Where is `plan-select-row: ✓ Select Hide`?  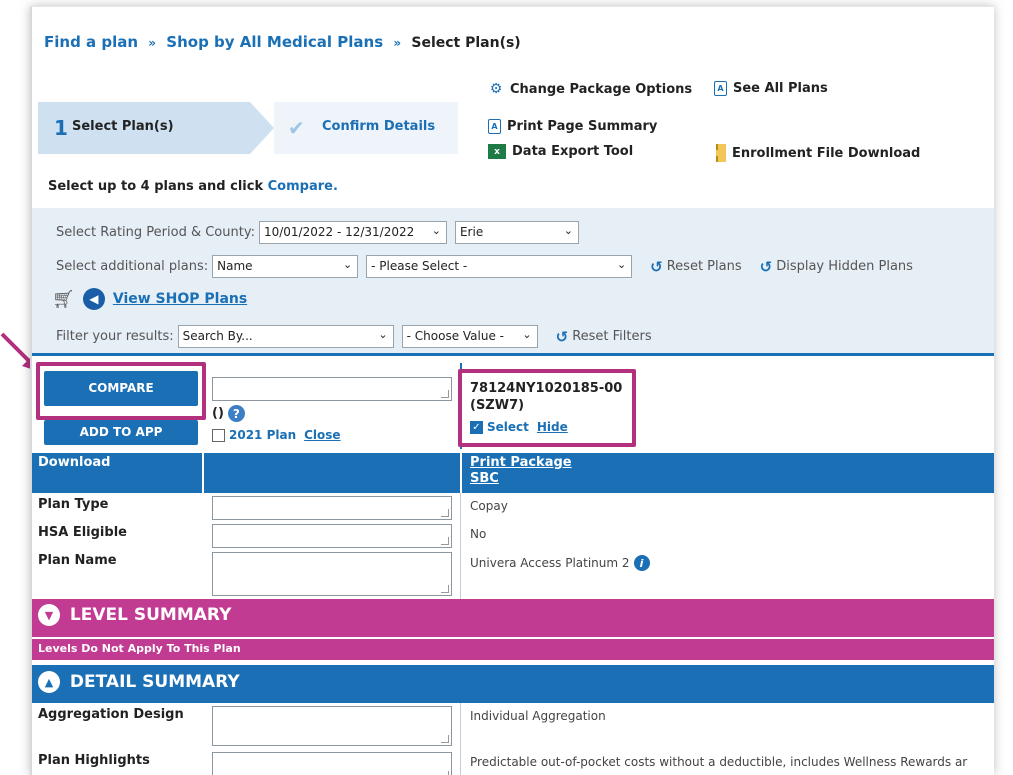 plan-select-row: ✓ Select Hide is located at coordinates (519, 427).